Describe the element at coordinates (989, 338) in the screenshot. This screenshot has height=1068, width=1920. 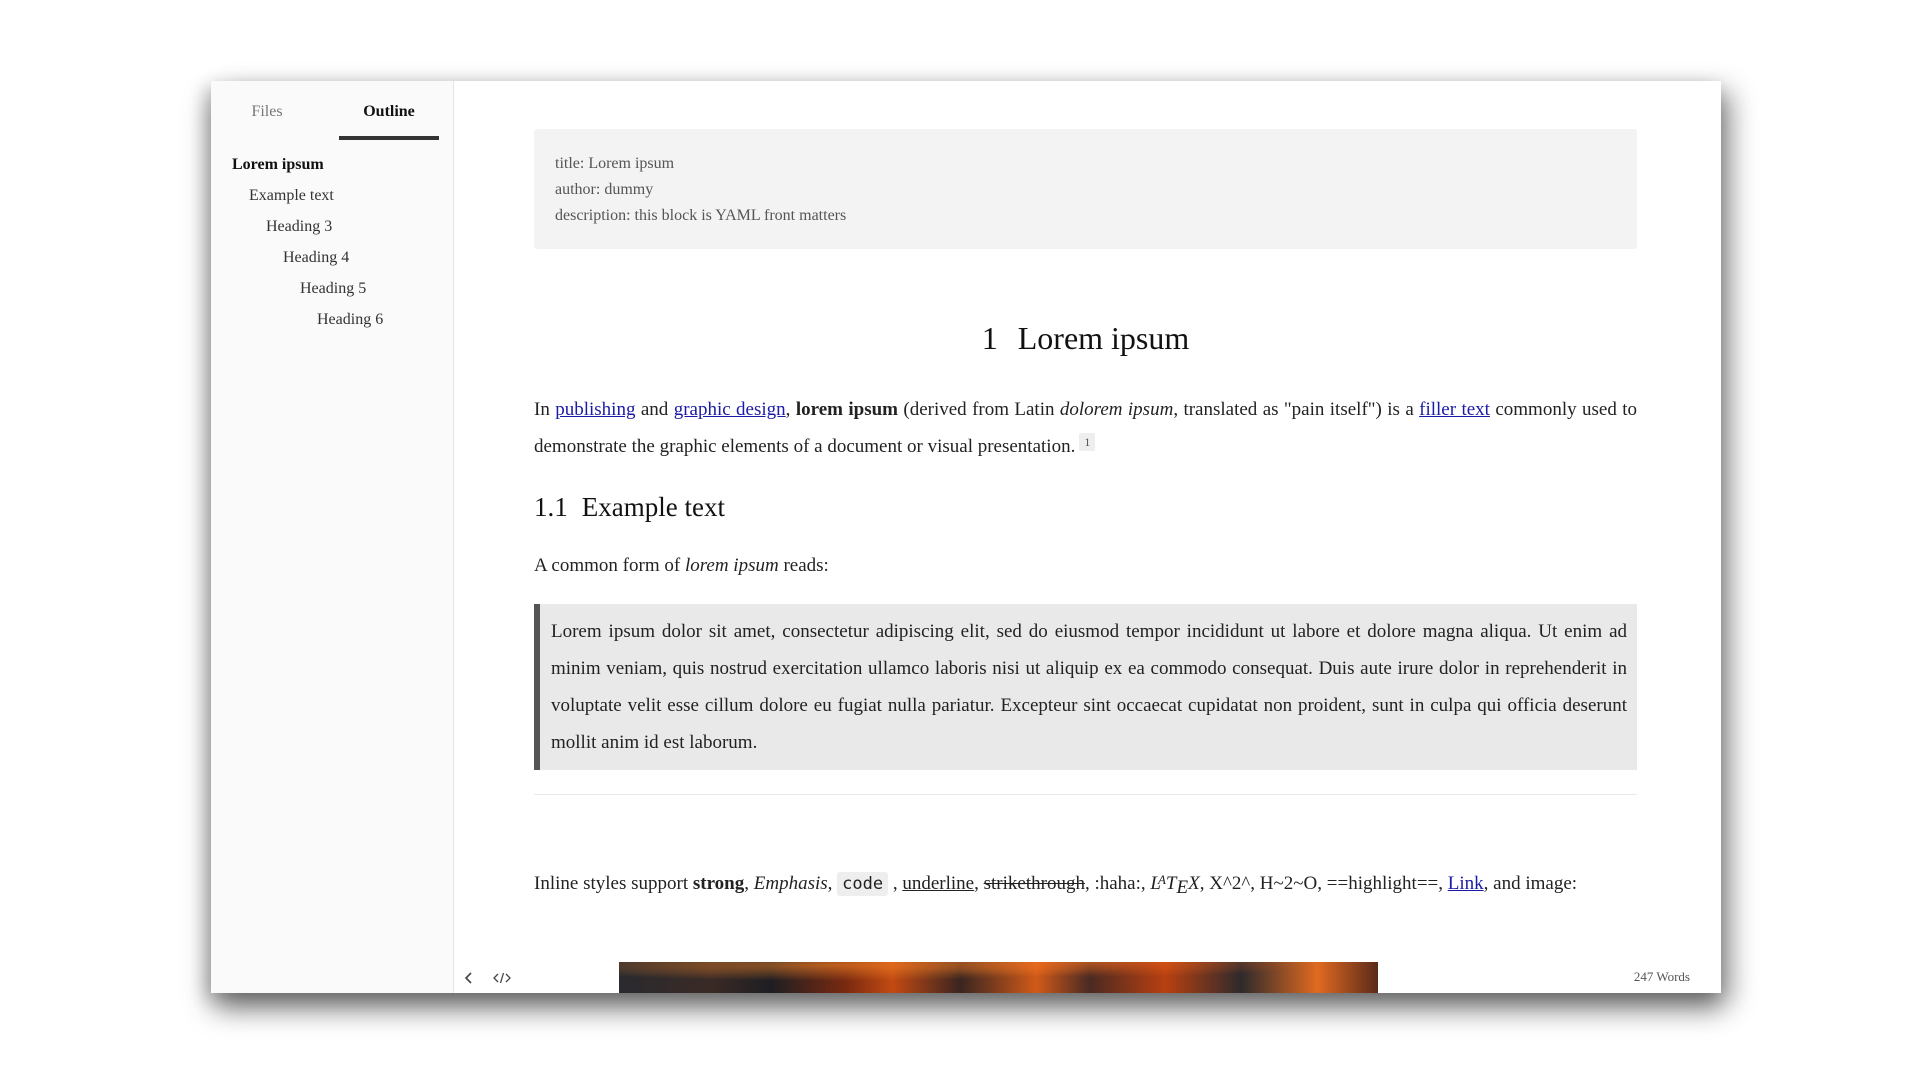
I see `heading-number: 1` at that location.